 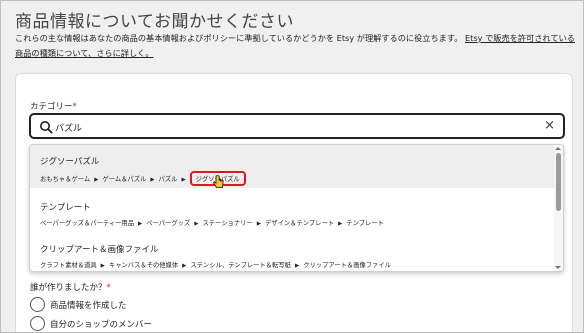 I want to click on category-search-input, so click(x=290, y=127).